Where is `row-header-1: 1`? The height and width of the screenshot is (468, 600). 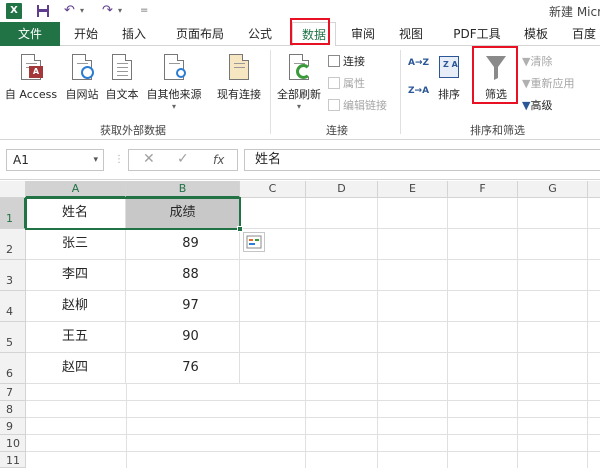
row-header-1: 1 is located at coordinates (13, 213).